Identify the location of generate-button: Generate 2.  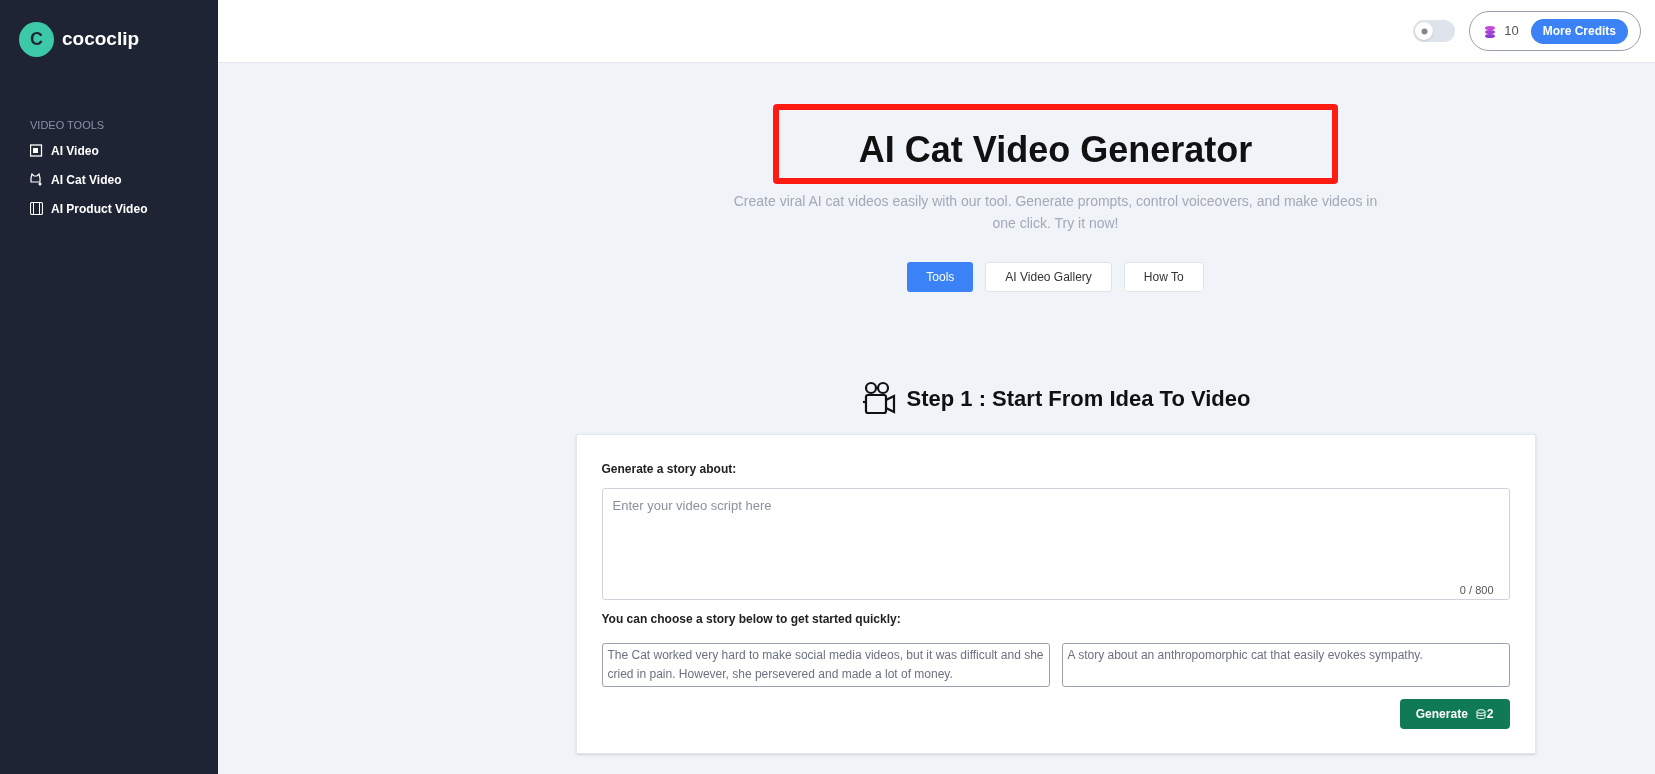
(1454, 714).